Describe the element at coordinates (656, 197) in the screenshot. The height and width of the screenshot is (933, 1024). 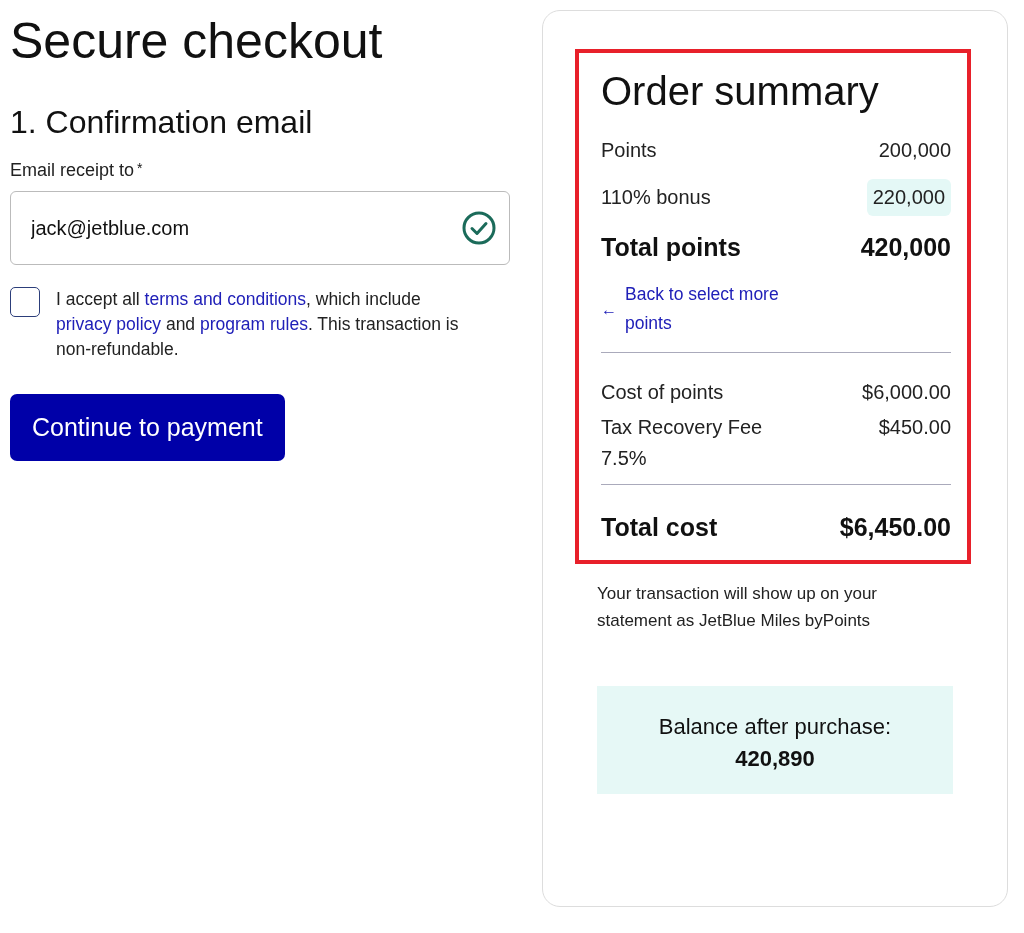
I see `row-label: 110% bonus` at that location.